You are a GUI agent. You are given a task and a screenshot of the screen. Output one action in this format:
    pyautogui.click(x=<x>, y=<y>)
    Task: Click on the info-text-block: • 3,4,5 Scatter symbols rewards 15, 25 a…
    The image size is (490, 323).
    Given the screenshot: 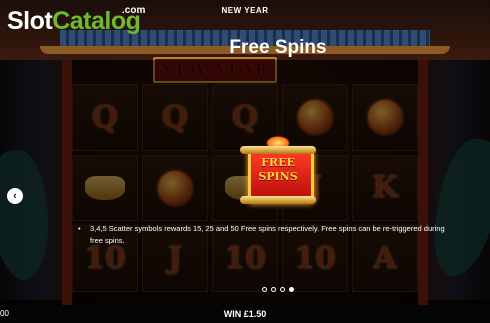 What is the action you would take?
    pyautogui.click(x=264, y=235)
    